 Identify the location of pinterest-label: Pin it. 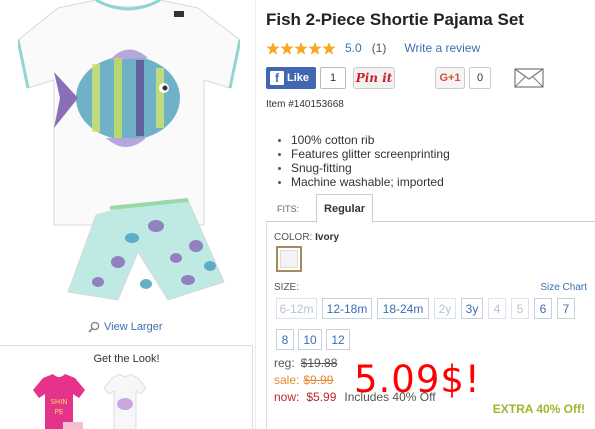
(374, 78).